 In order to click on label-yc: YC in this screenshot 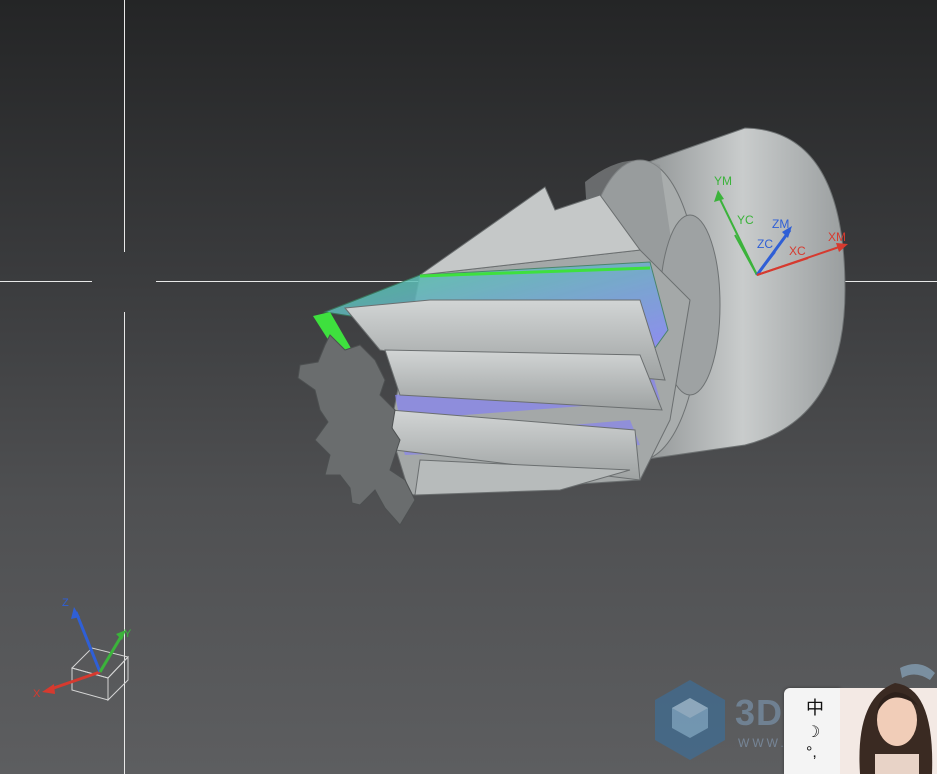, I will do `click(745, 220)`.